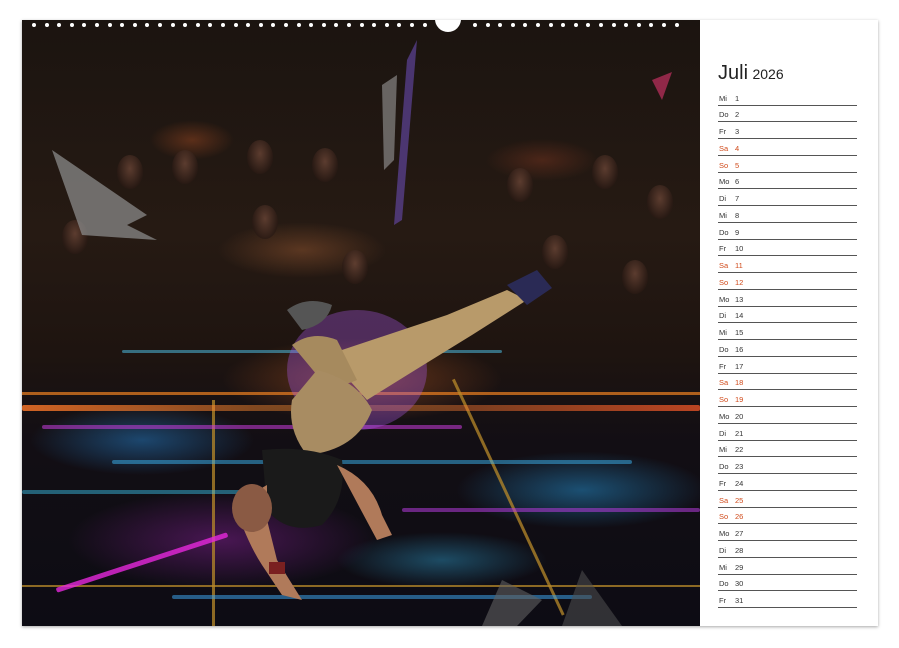  Describe the element at coordinates (739, 299) in the screenshot. I see `day-number: 13` at that location.